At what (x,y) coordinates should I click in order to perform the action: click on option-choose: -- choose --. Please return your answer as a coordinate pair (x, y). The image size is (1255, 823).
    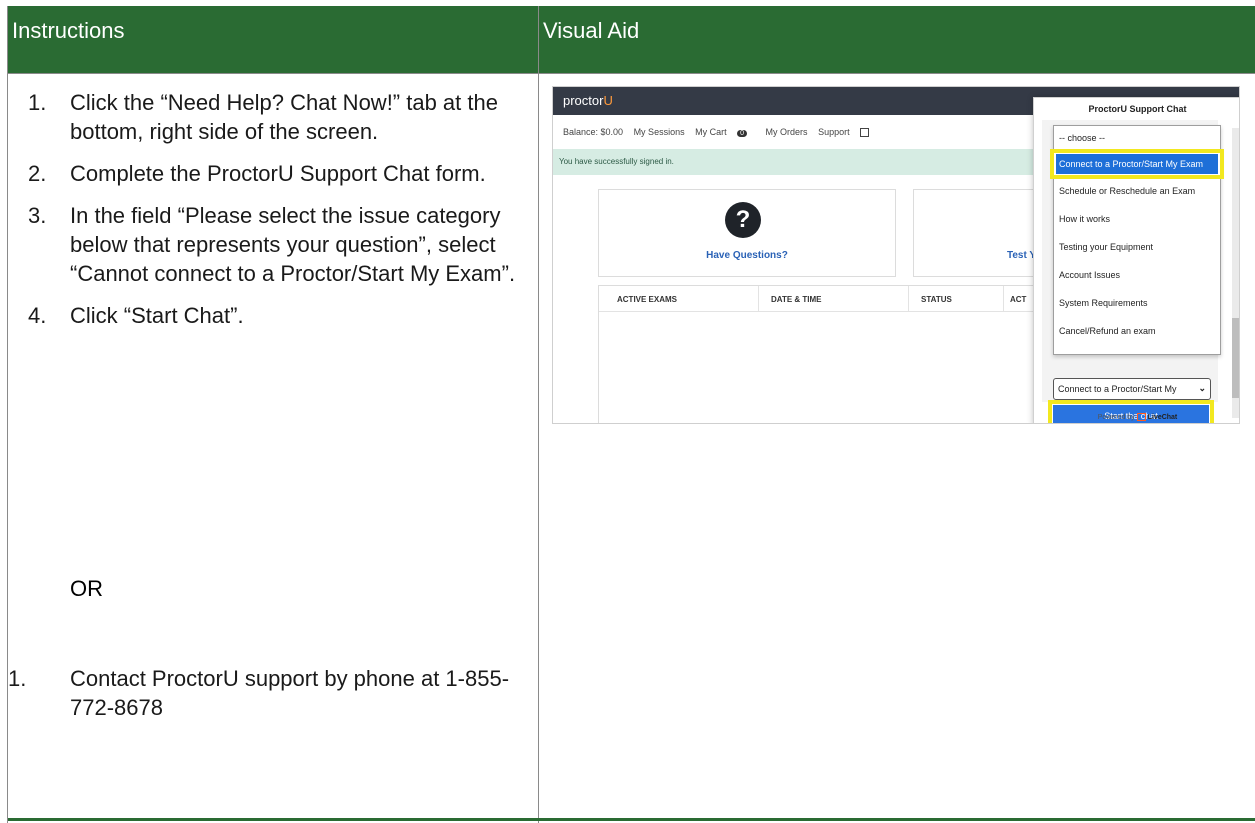
    Looking at the image, I should click on (1137, 138).